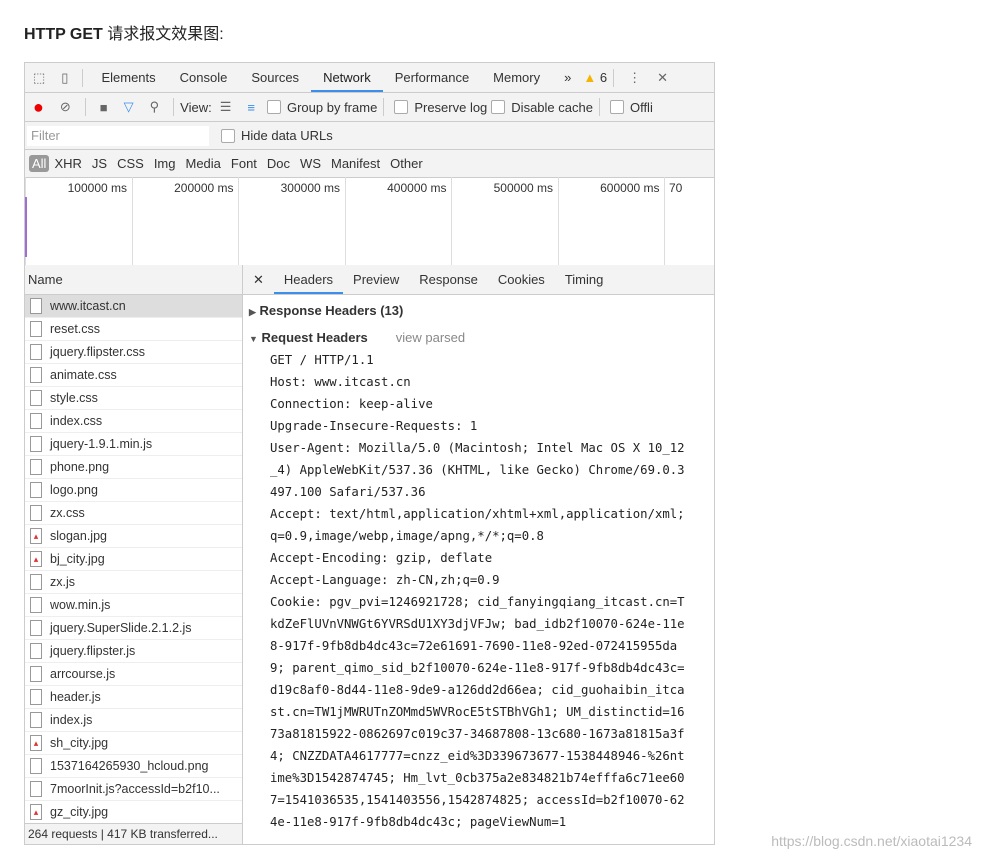  Describe the element at coordinates (133, 375) in the screenshot. I see `request-row: animate.css` at that location.